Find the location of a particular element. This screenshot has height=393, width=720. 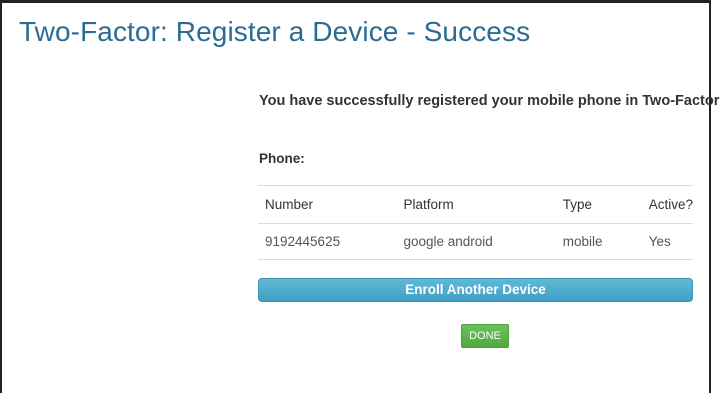

table-row: 9192445625 google android mobile Yes is located at coordinates (475, 241).